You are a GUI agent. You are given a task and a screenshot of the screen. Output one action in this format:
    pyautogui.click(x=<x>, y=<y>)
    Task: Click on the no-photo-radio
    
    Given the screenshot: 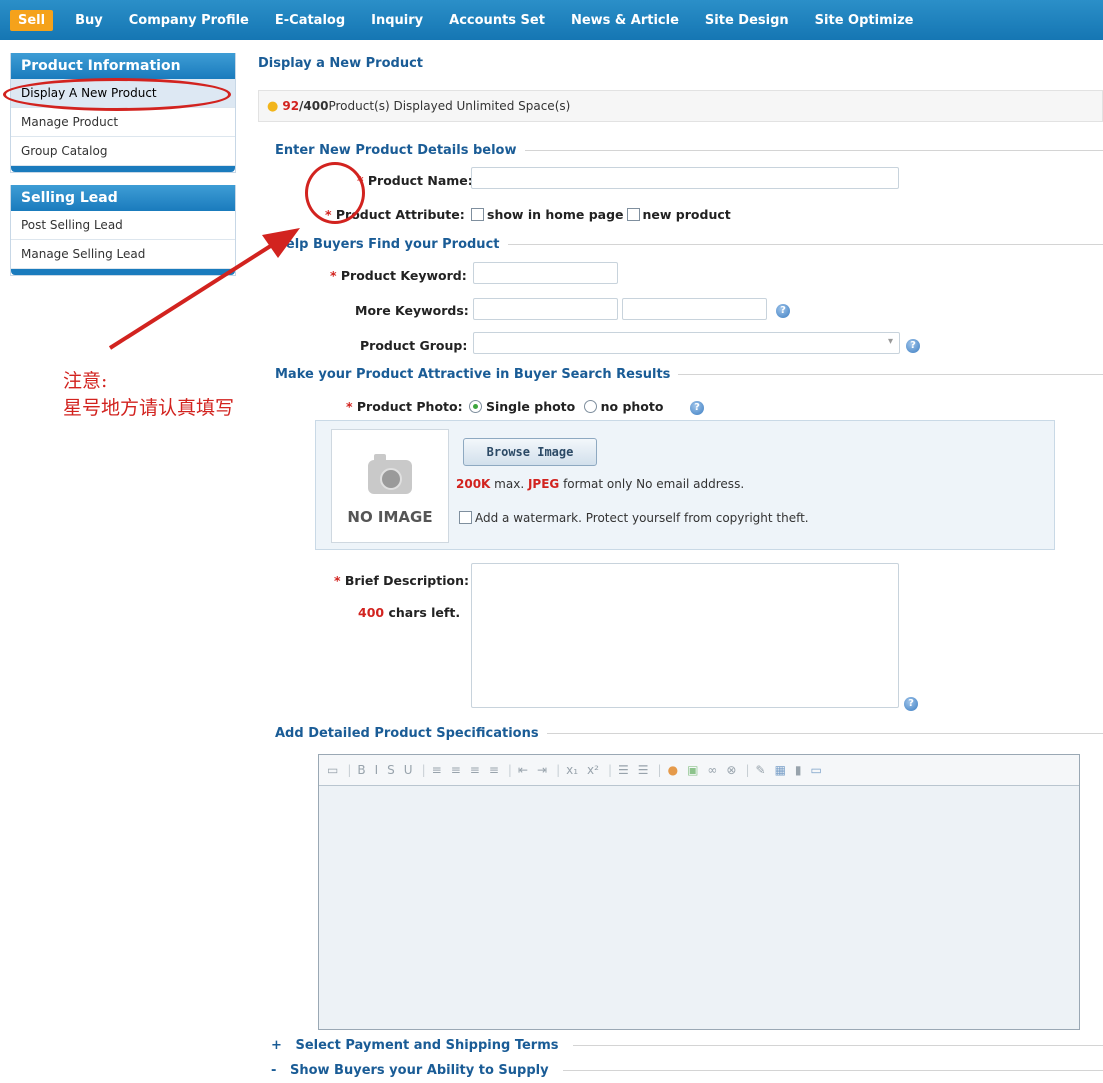 What is the action you would take?
    pyautogui.click(x=590, y=406)
    